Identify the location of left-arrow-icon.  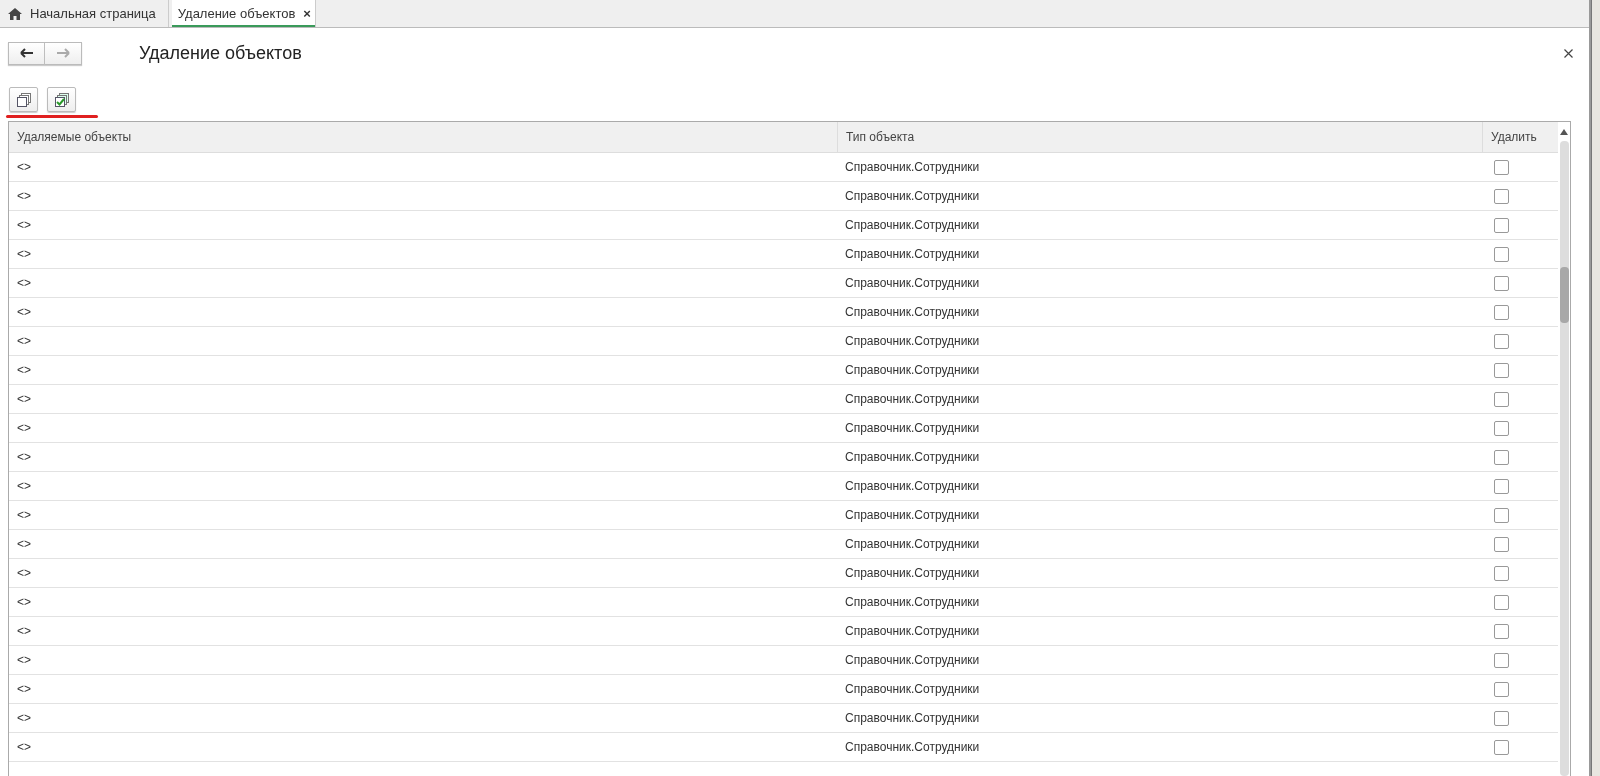
(26, 53).